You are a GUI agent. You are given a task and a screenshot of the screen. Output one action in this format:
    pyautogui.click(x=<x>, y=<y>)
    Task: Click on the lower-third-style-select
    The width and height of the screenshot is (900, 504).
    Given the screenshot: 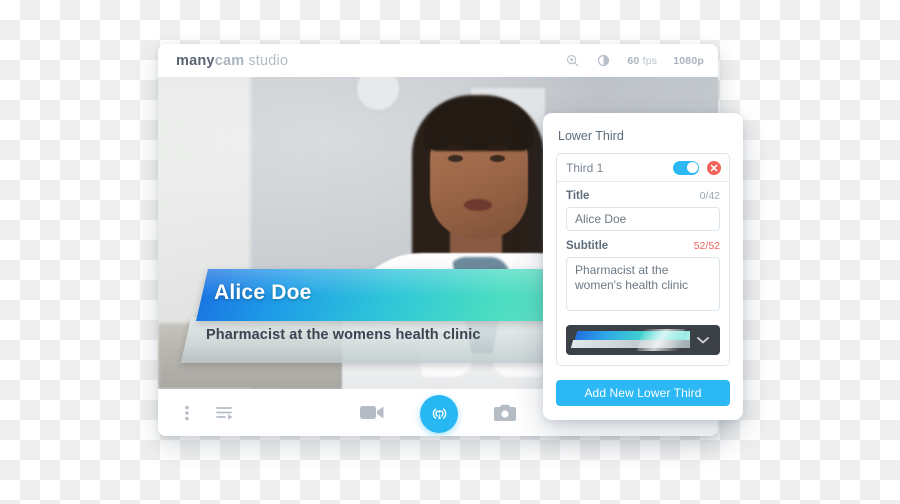 What is the action you would take?
    pyautogui.click(x=643, y=340)
    